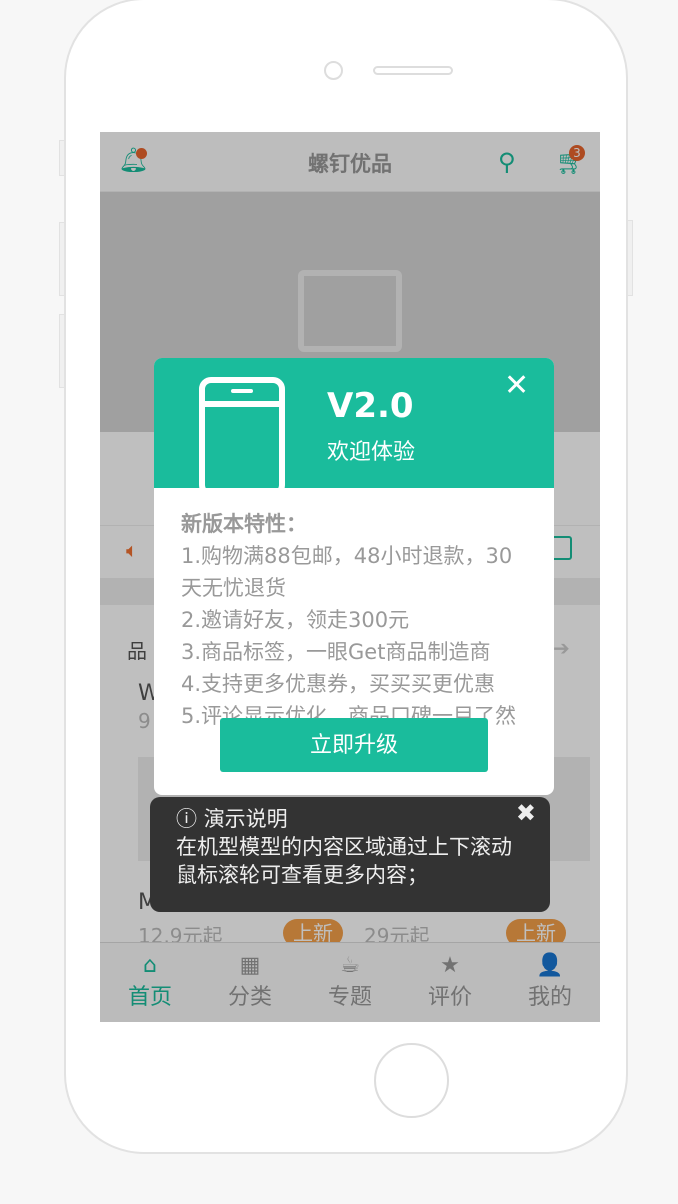  What do you see at coordinates (62, 158) in the screenshot?
I see `side-button` at bounding box center [62, 158].